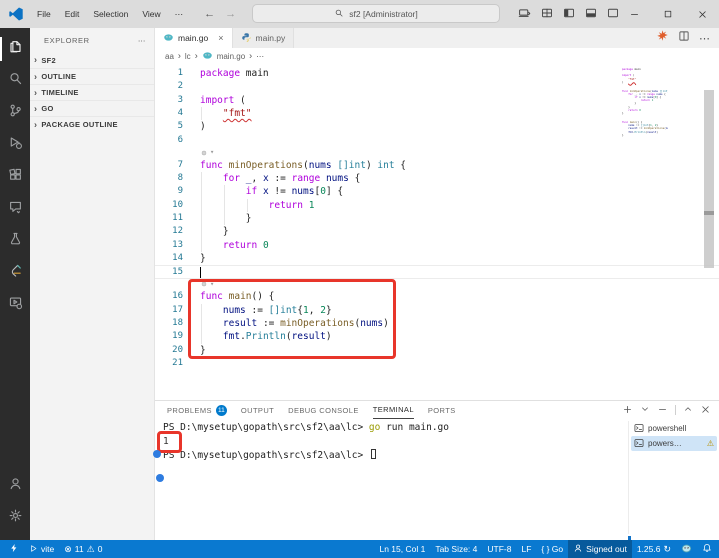 The image size is (719, 558). I want to click on code-line-14: 14}, so click(437, 258).